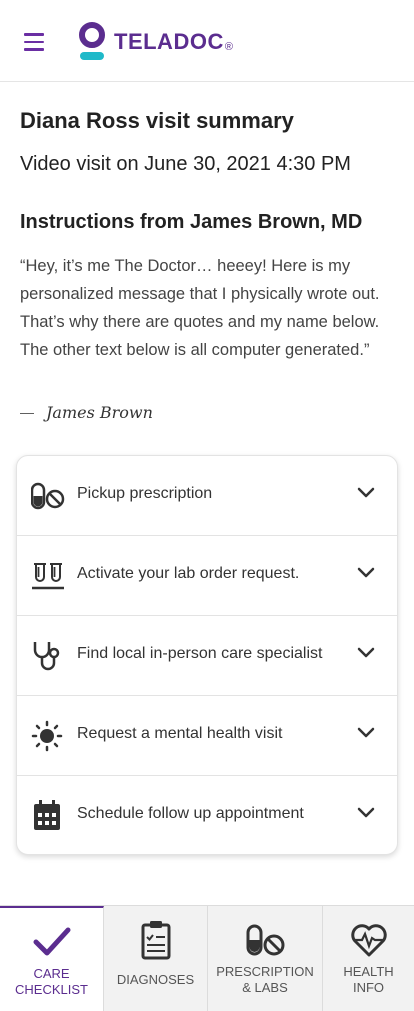  What do you see at coordinates (155, 979) in the screenshot?
I see `tab-label-line1: DIAGNOSES` at bounding box center [155, 979].